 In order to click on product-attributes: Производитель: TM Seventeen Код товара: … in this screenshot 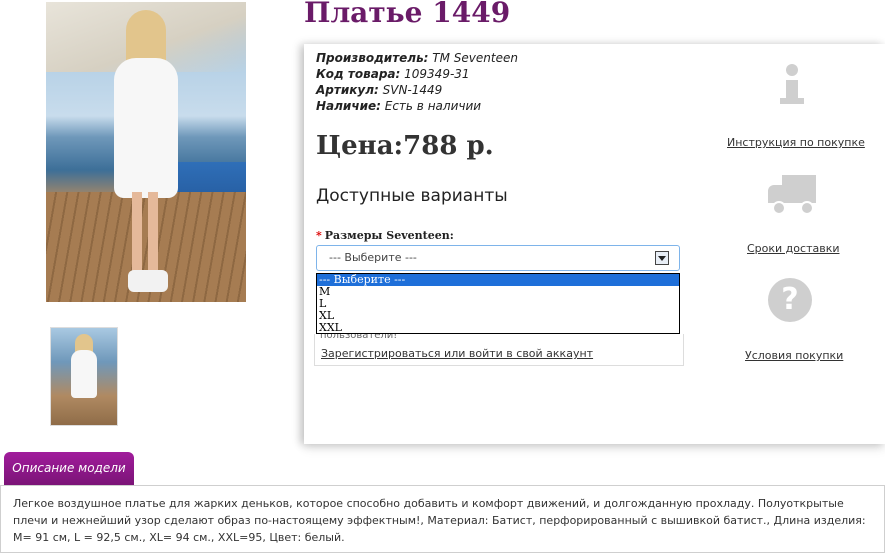, I will do `click(417, 82)`.